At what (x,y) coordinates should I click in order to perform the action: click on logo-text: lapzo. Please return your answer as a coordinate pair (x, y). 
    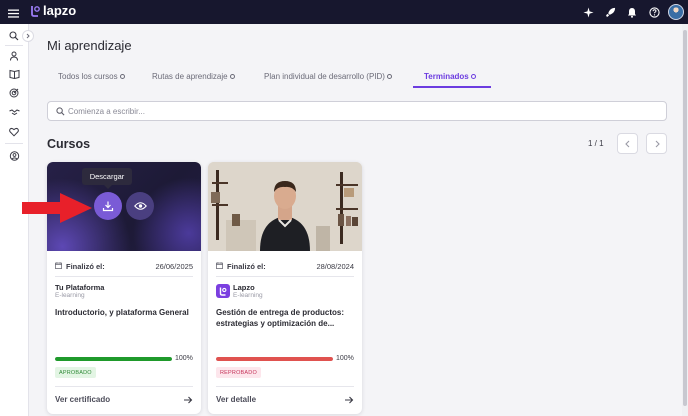
    Looking at the image, I should click on (60, 10).